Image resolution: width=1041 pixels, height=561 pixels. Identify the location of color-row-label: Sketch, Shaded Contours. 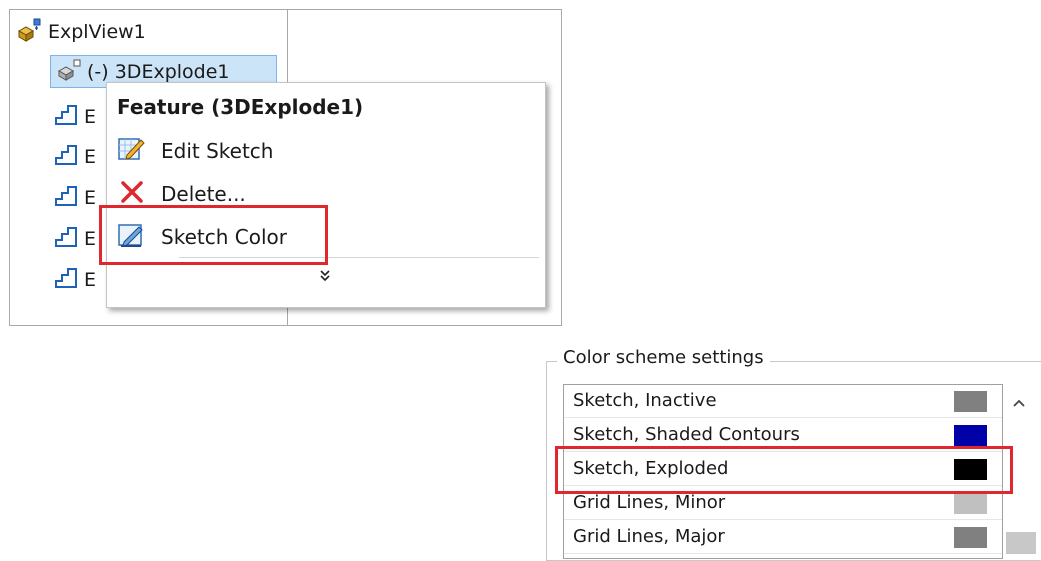
(686, 434).